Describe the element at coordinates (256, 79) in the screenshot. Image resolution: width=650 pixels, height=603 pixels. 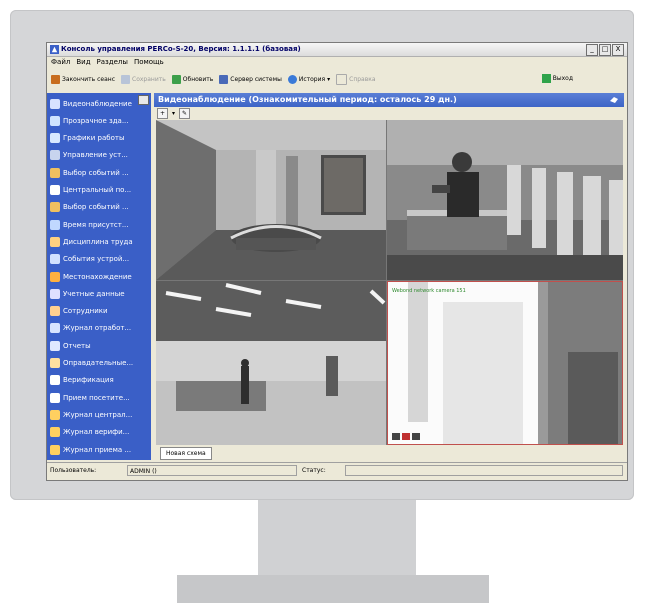
I see `server-label: Сервер системы` at that location.